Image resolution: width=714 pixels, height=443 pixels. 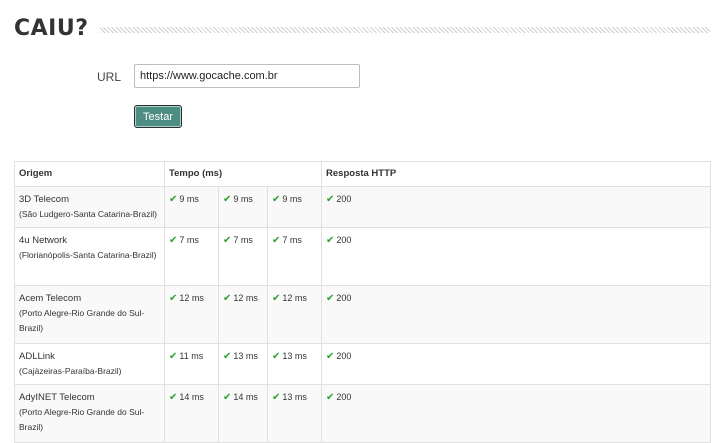 I want to click on column-header-time: Tempo (ms), so click(x=243, y=174).